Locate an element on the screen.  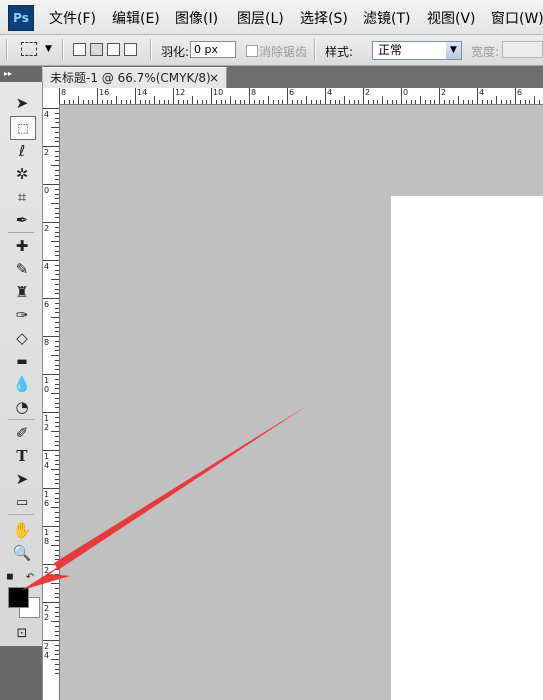
annotation-arrow is located at coordinates (165, 497).